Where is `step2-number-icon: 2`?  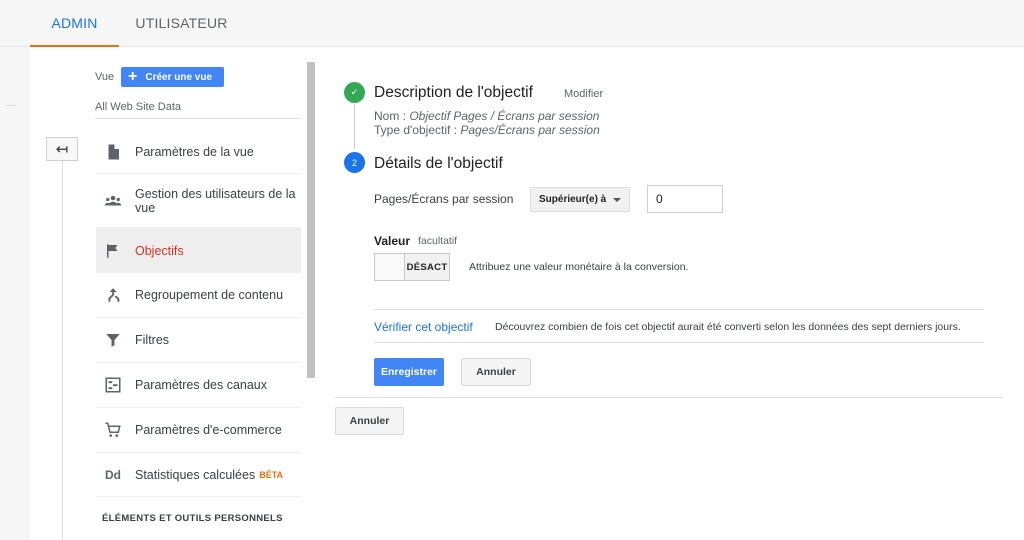
step2-number-icon: 2 is located at coordinates (354, 162).